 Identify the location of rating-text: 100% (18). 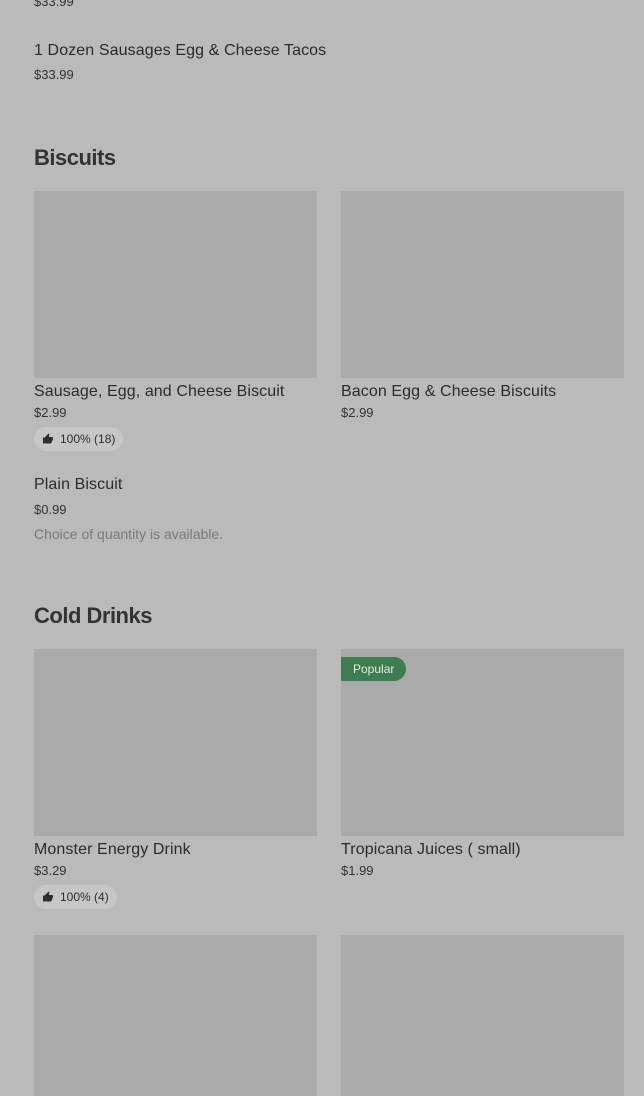
(88, 439).